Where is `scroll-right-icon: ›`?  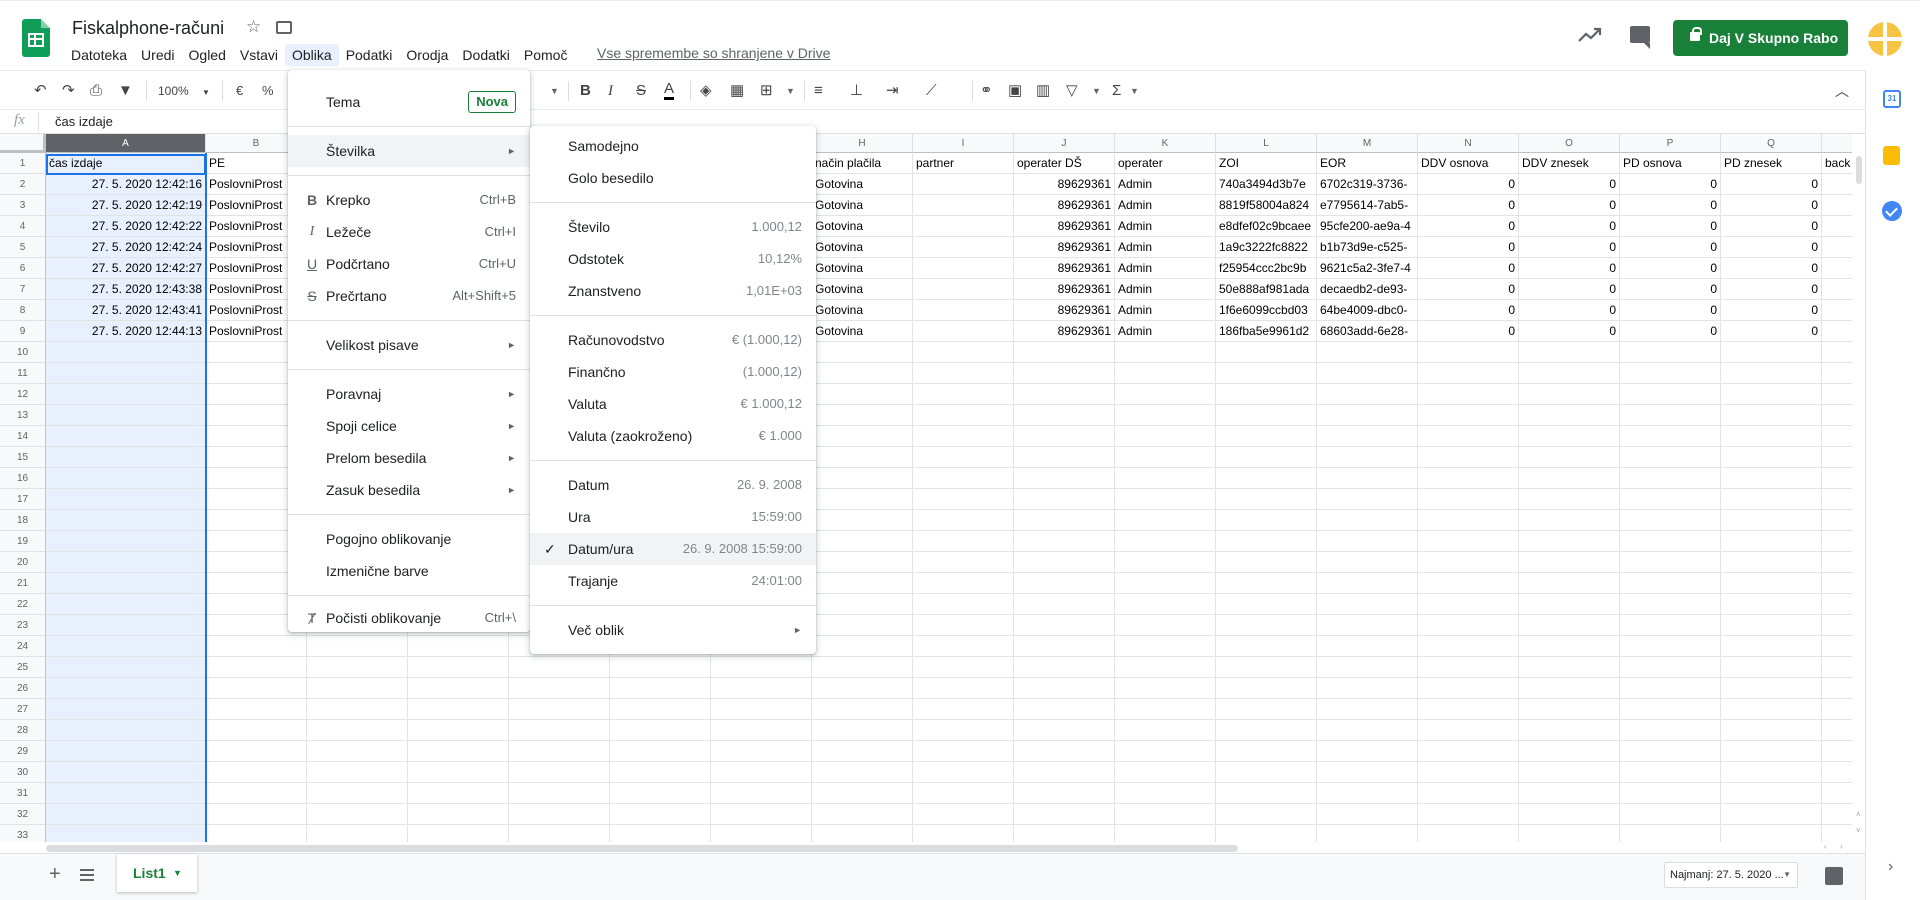 scroll-right-icon: › is located at coordinates (1841, 846).